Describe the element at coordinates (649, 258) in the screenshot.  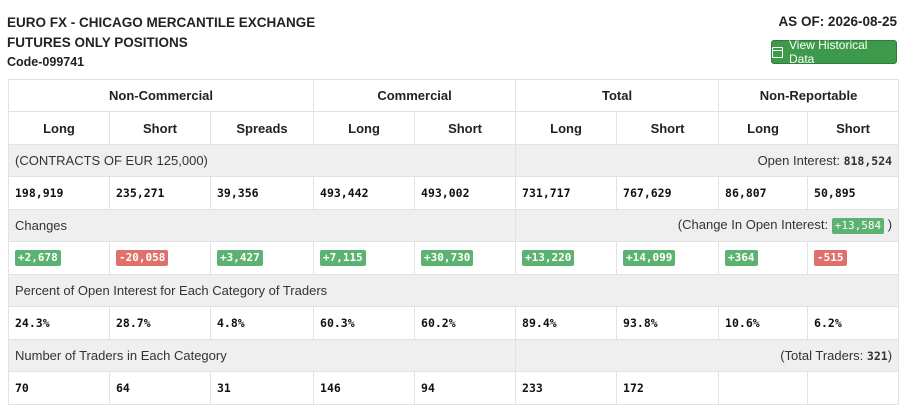
I see `change-badge: +14,099` at that location.